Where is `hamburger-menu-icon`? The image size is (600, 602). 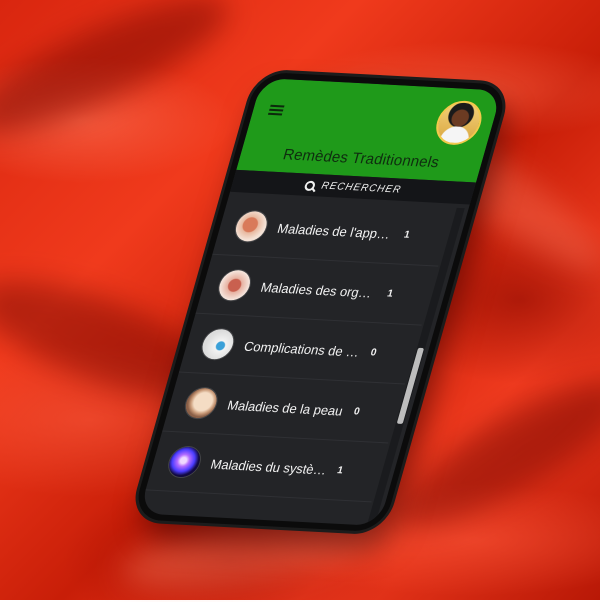 hamburger-menu-icon is located at coordinates (276, 110).